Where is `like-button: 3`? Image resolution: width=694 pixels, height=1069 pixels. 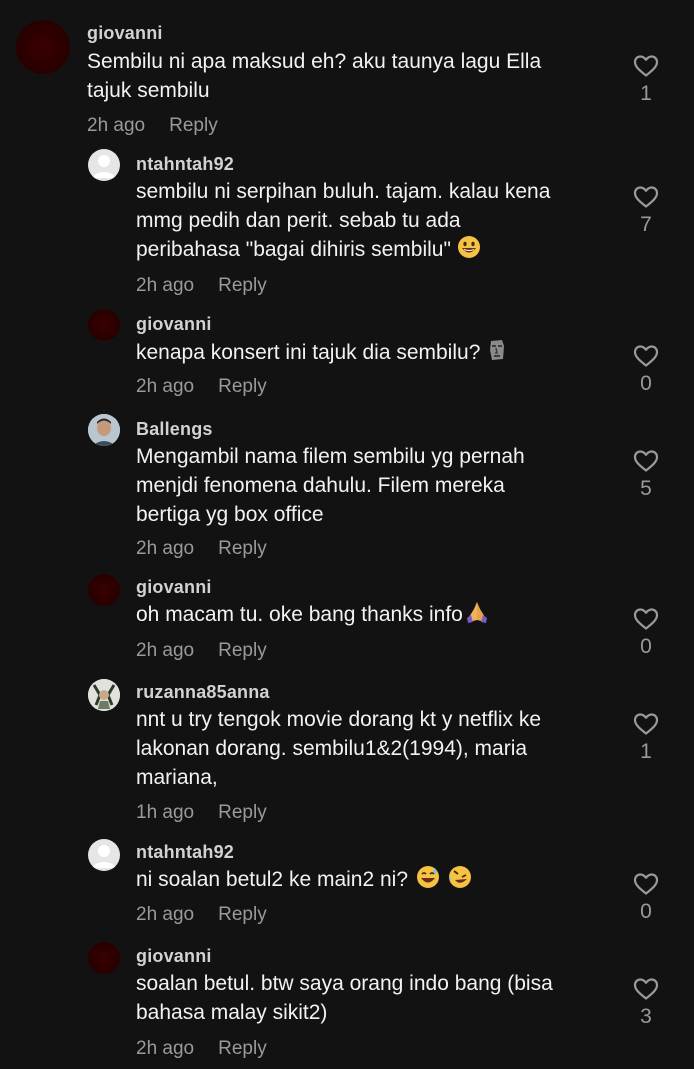
like-button: 3 is located at coordinates (646, 1003).